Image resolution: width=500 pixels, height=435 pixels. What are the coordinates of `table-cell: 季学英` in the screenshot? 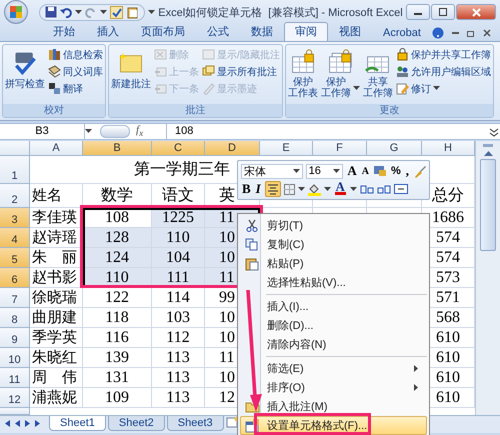 It's located at (56, 338).